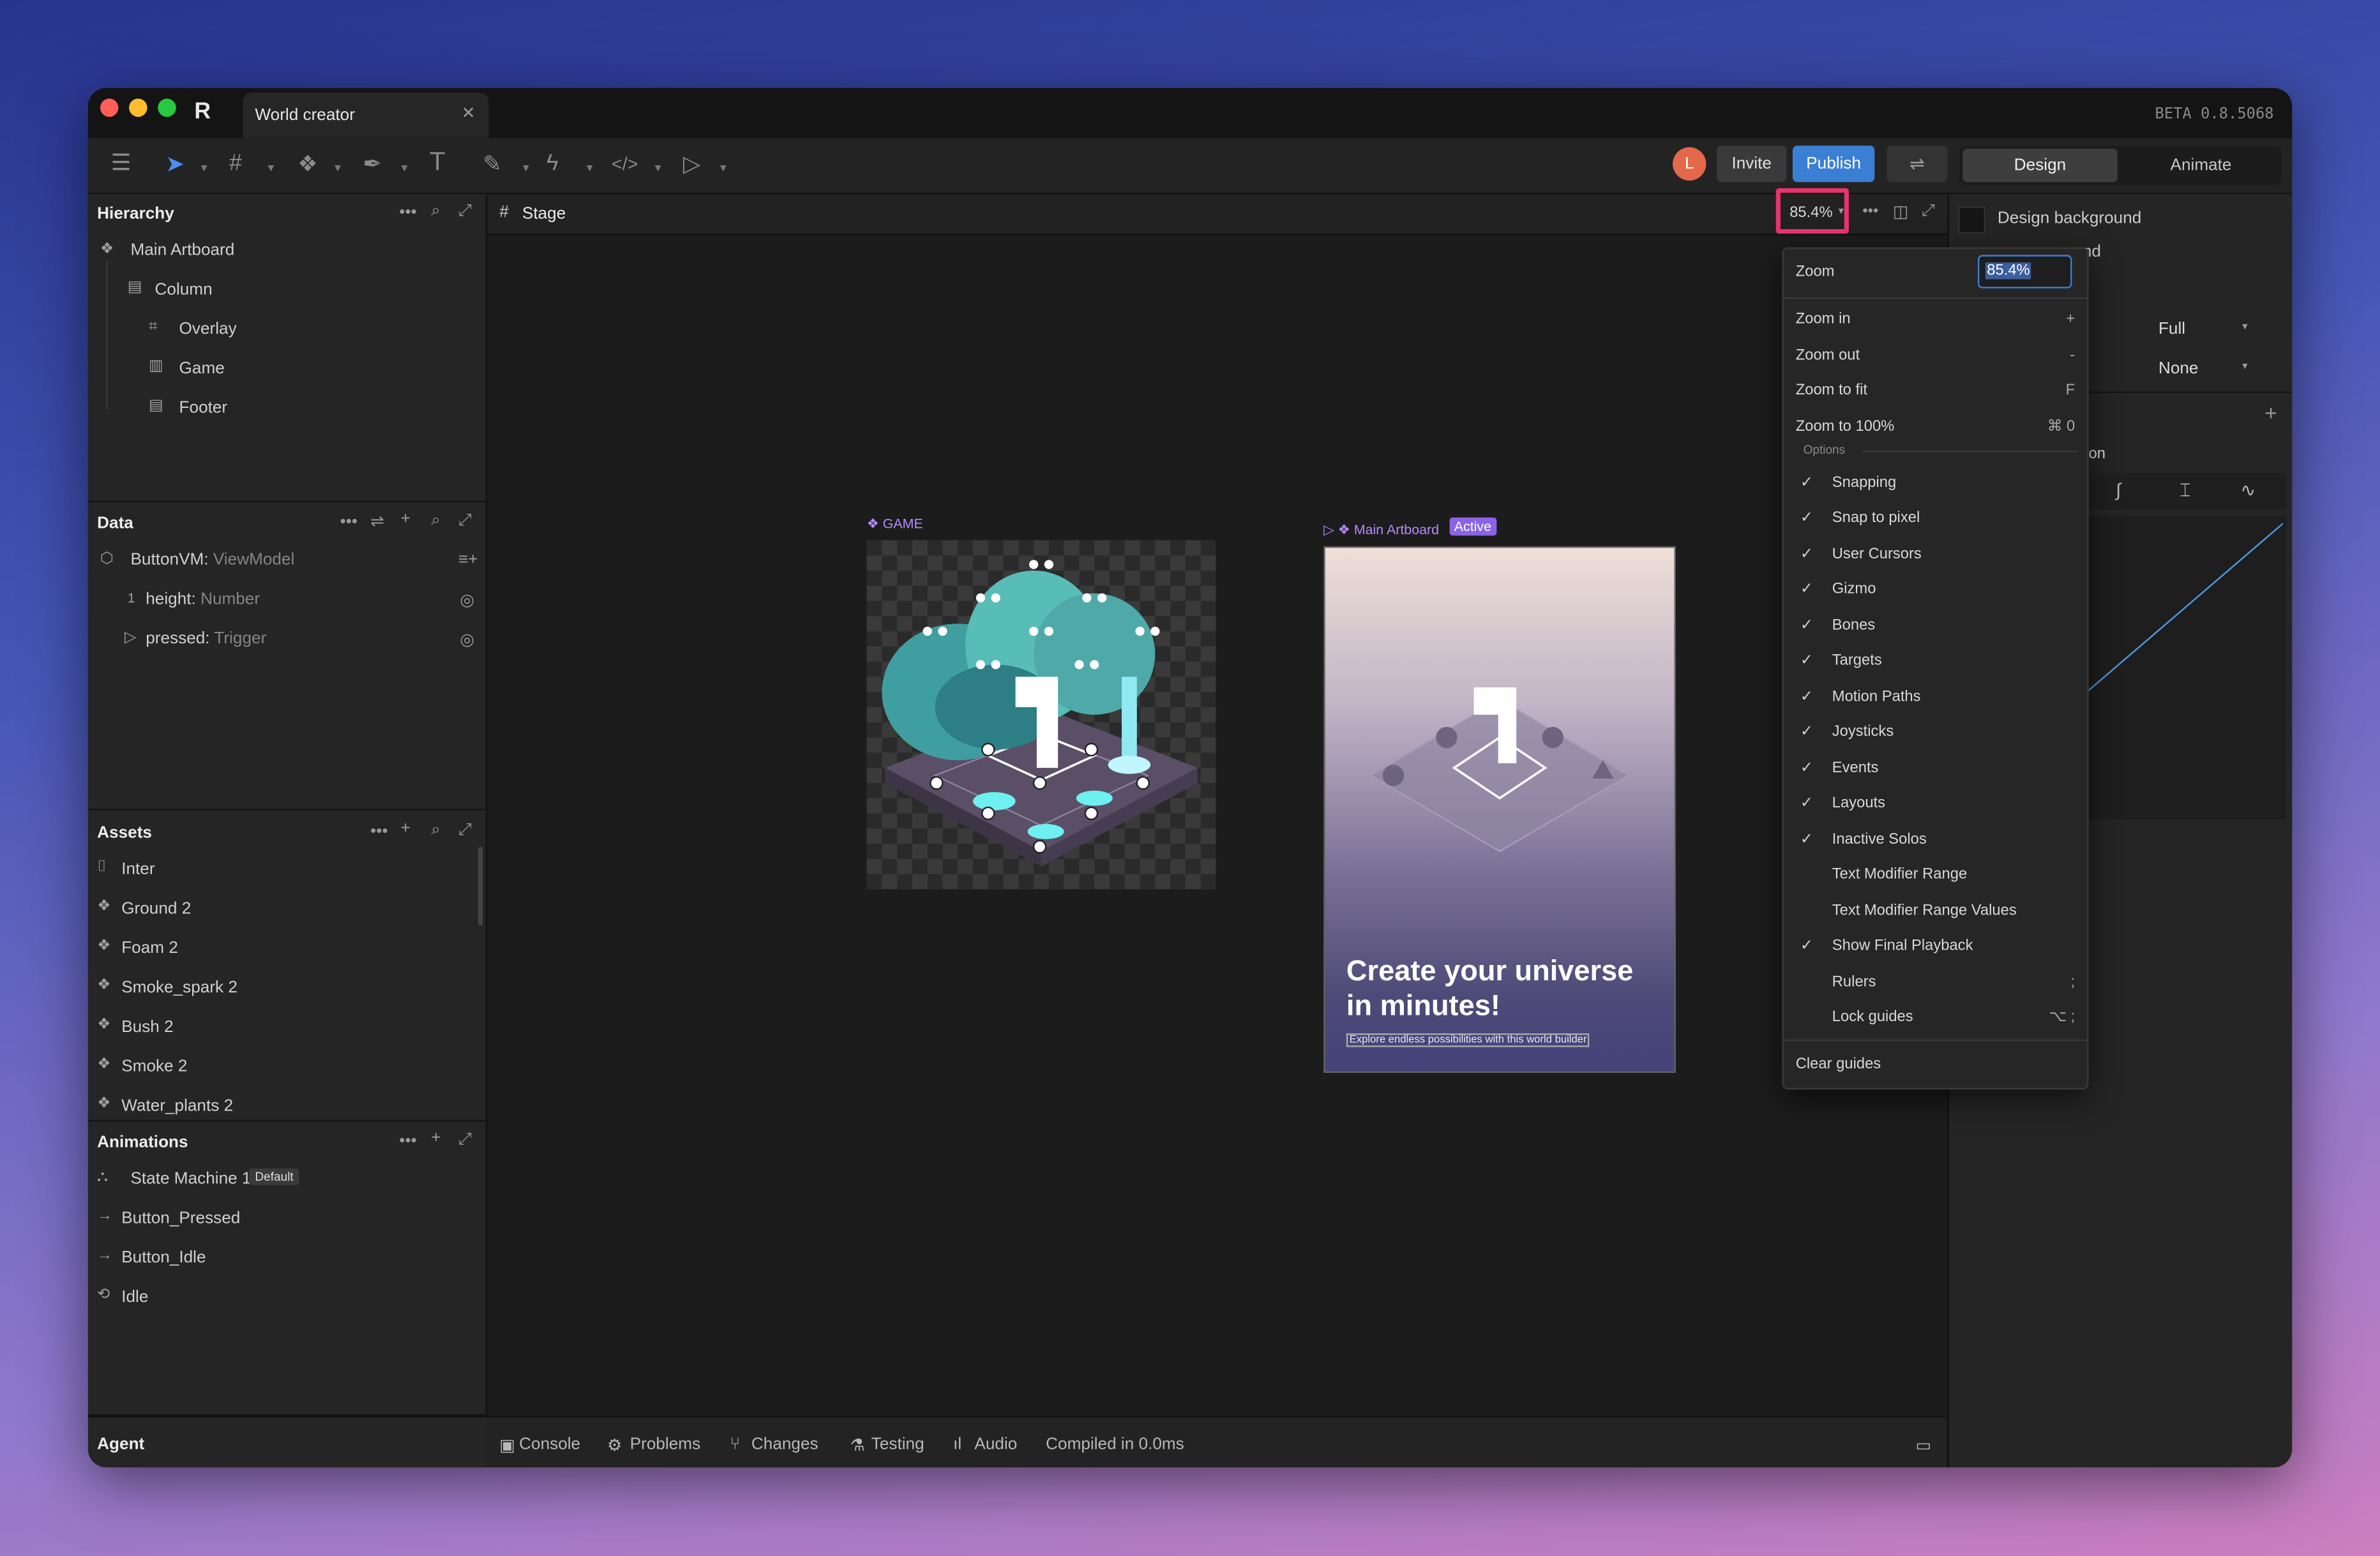 This screenshot has width=2380, height=1556. I want to click on animation-item: Idle, so click(134, 1298).